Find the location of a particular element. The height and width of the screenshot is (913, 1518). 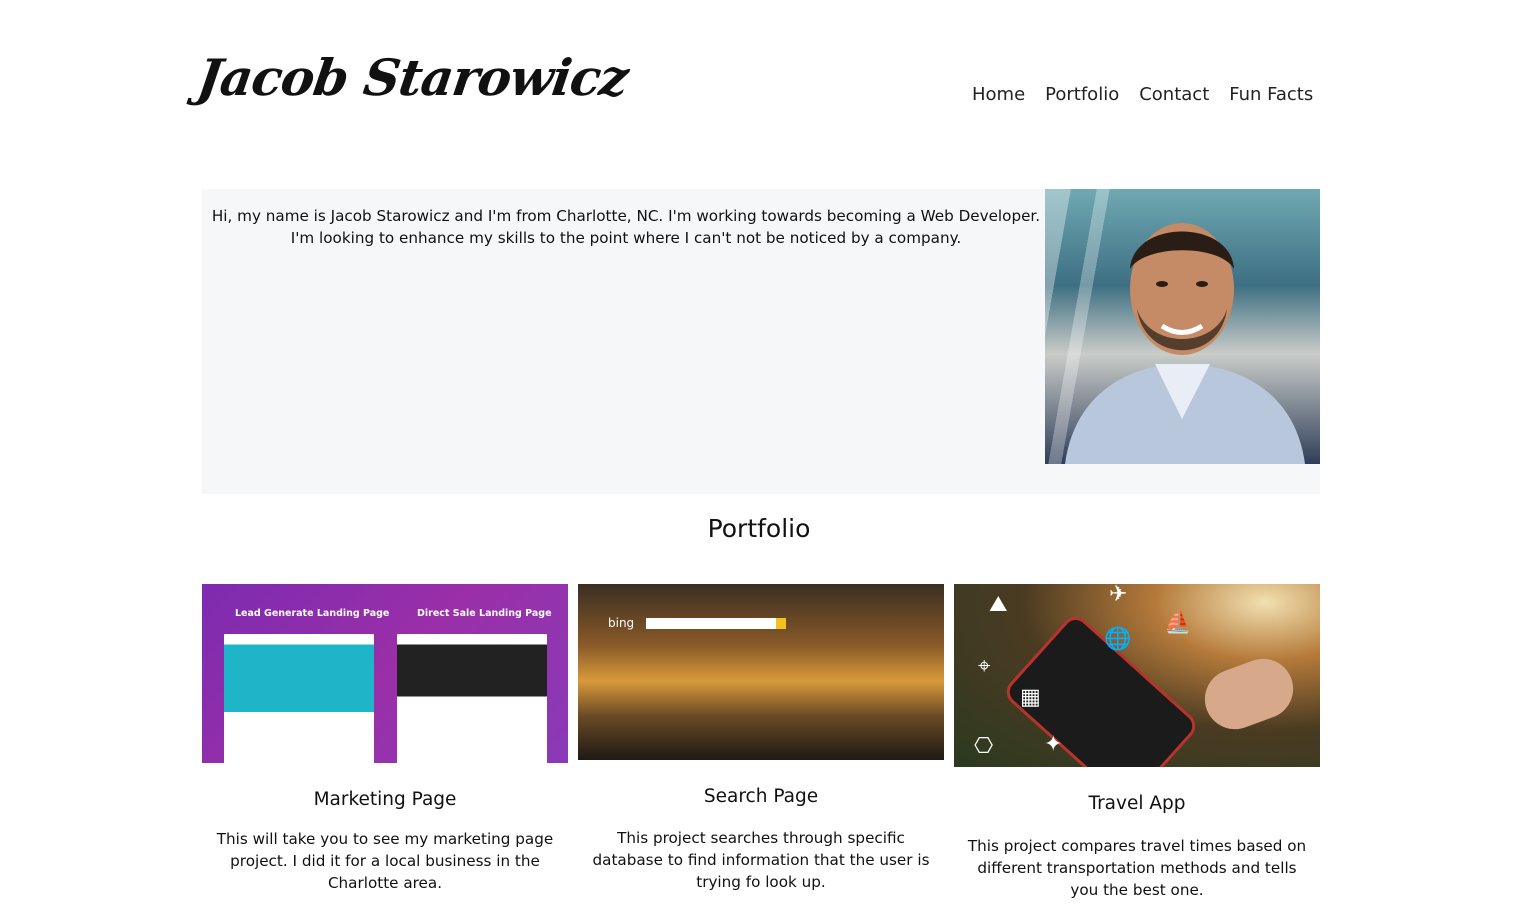

thumb-label-lead: Lead Generate Landing Page is located at coordinates (312, 613).